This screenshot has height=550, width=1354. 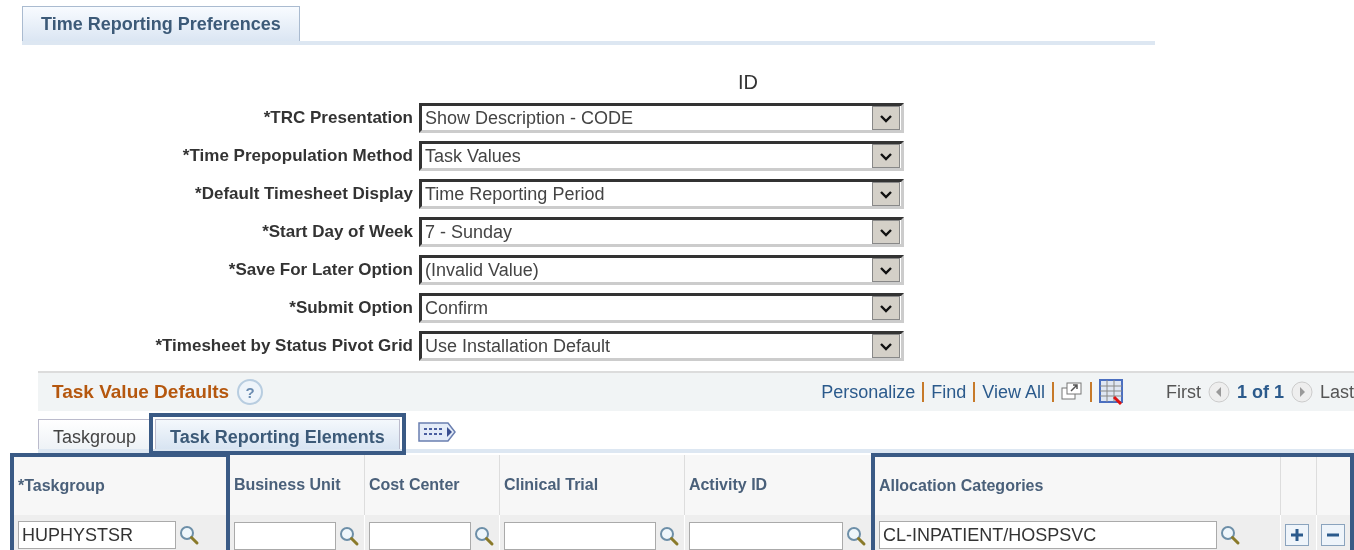 What do you see at coordinates (1301, 392) in the screenshot?
I see `next-icon` at bounding box center [1301, 392].